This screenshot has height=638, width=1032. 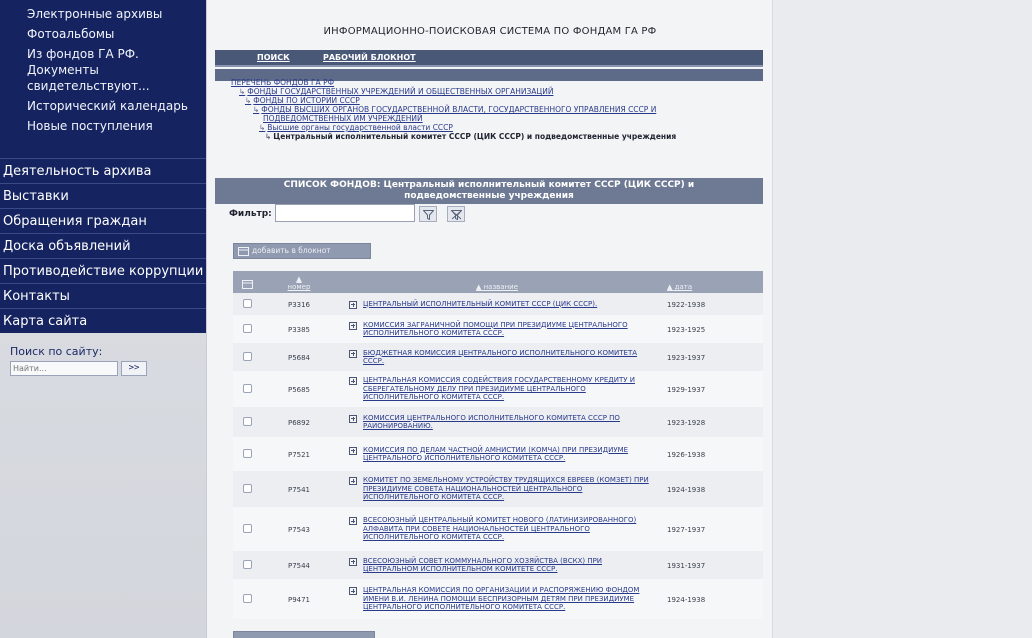 What do you see at coordinates (103, 106) in the screenshot?
I see `sidebar-item-historical-calendar: Исторический календарь` at bounding box center [103, 106].